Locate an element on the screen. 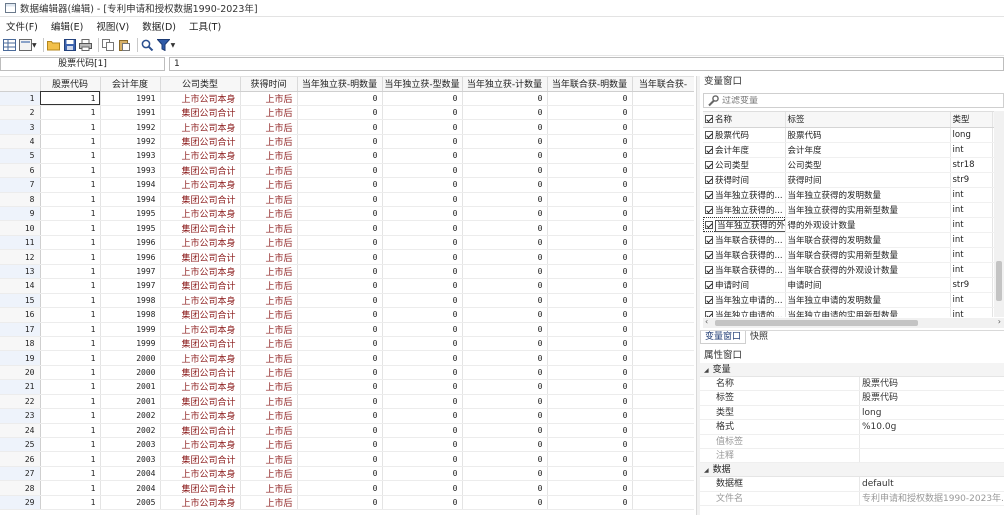  property-value: default is located at coordinates (932, 483).